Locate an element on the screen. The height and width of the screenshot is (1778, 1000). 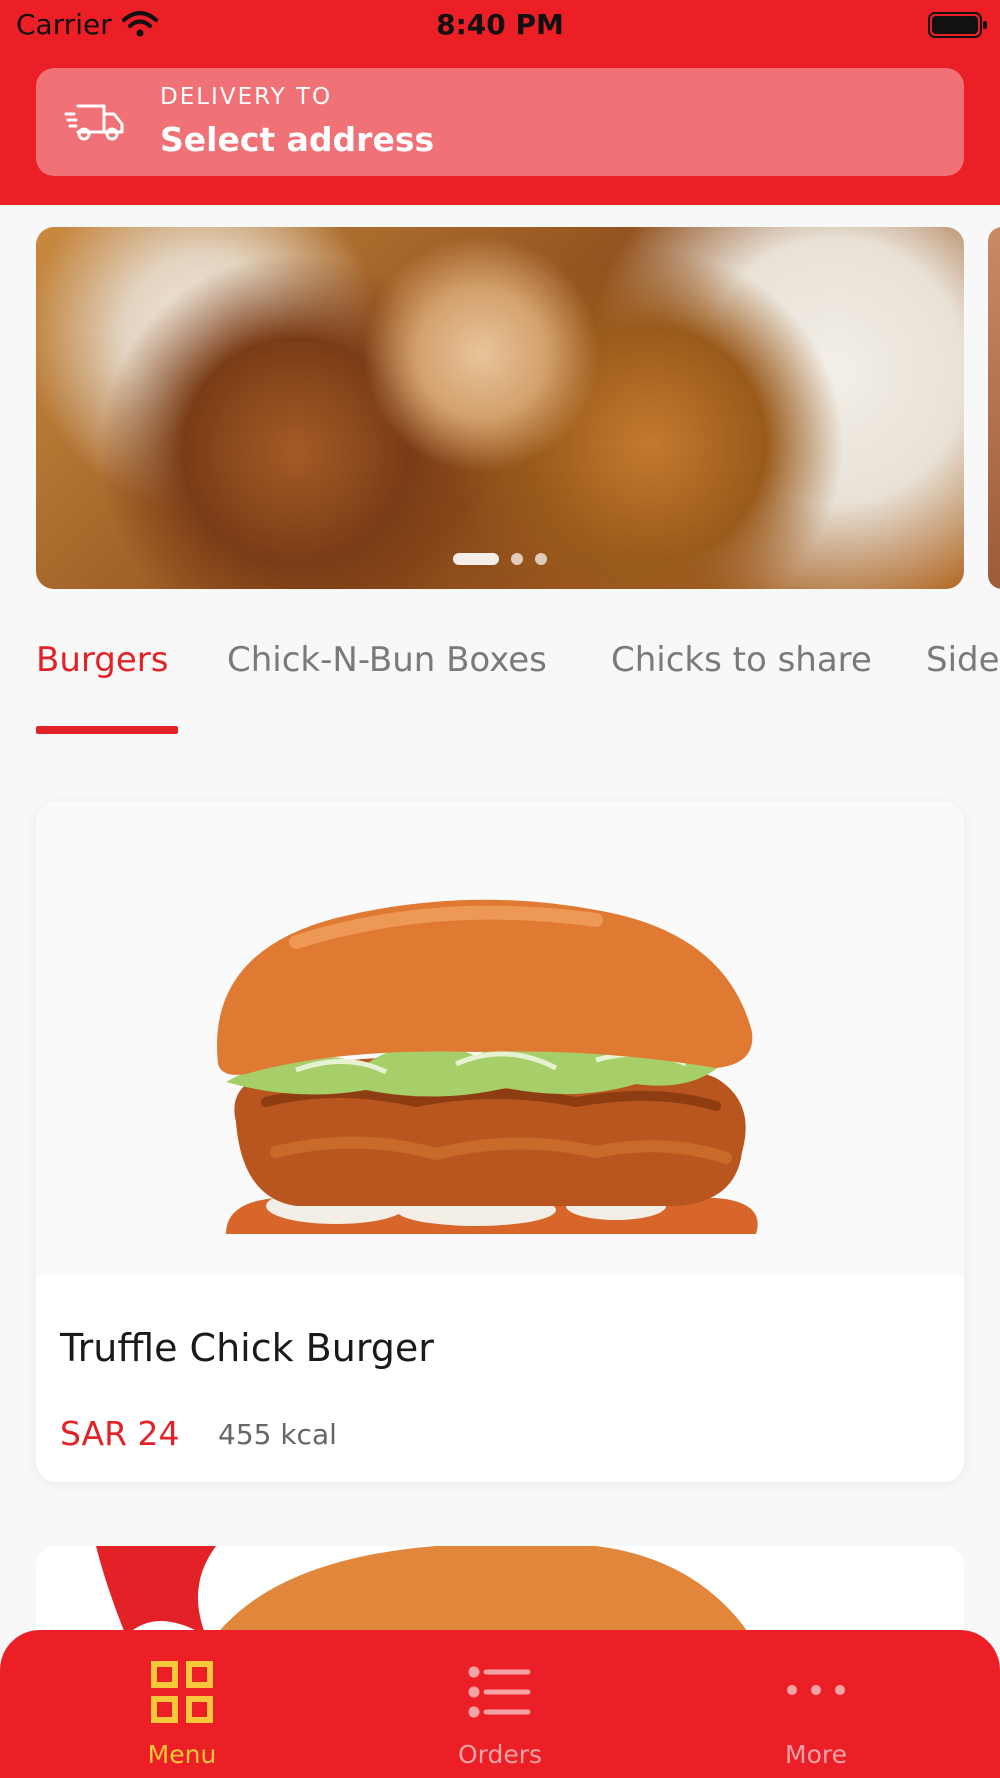
delivery-address-value: Select address is located at coordinates (297, 139).